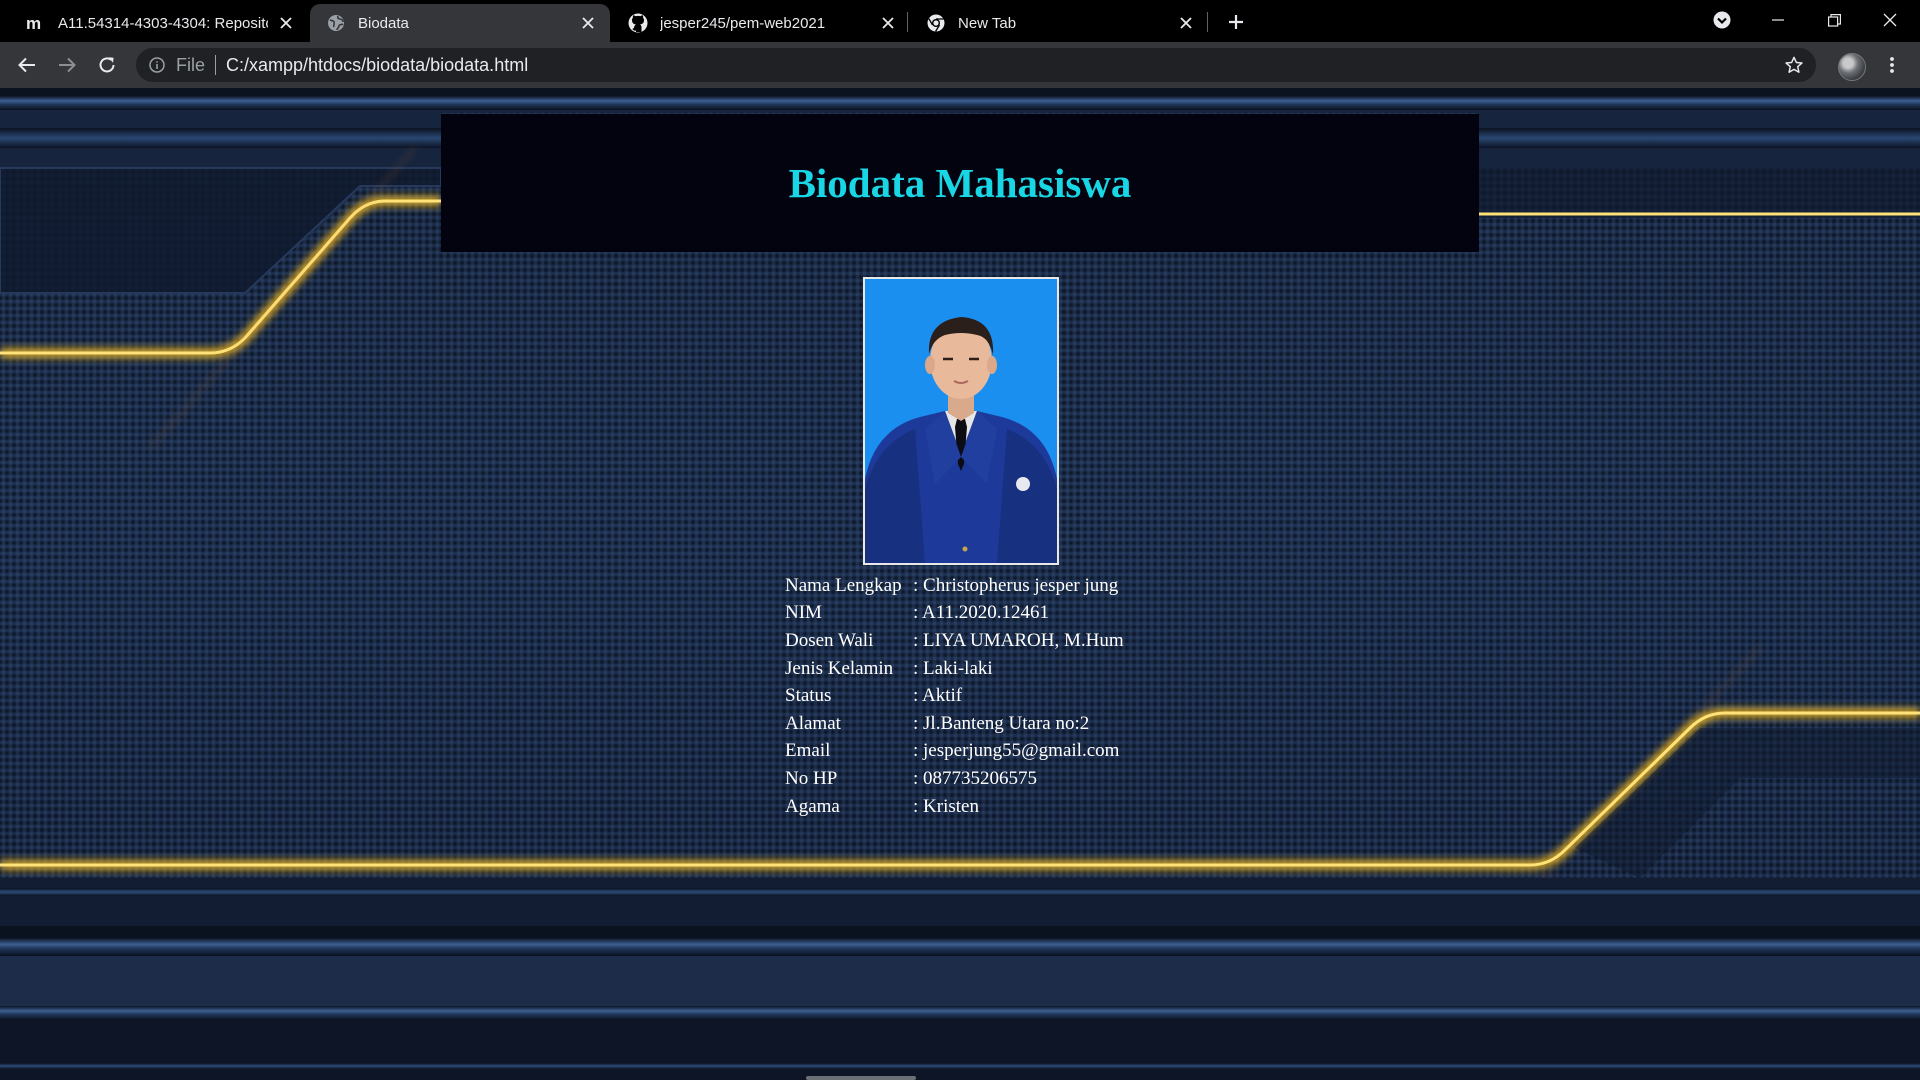 The image size is (1920, 1080). I want to click on profile-avatar, so click(1852, 67).